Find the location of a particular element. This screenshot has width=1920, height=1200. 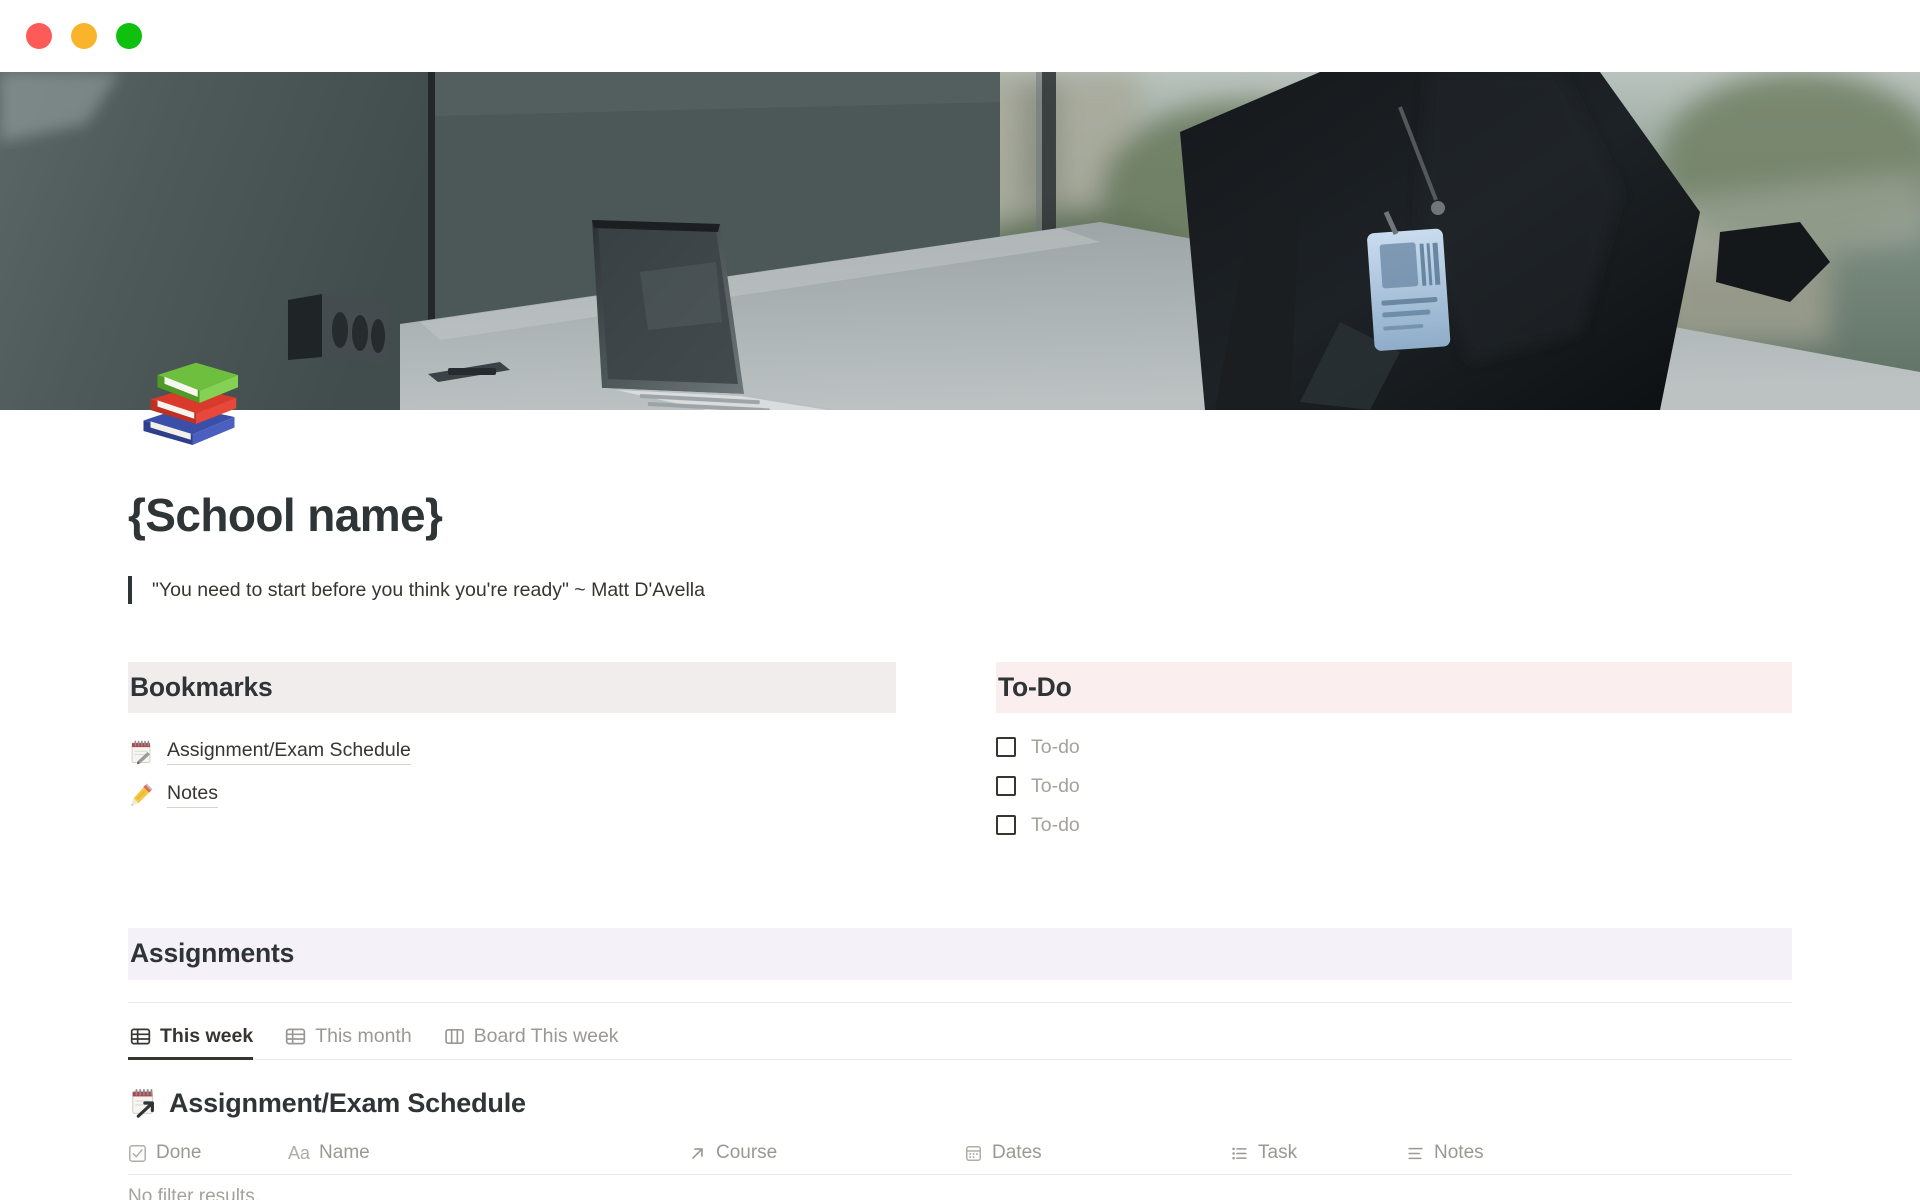

multiselect-list-icon is located at coordinates (1239, 1153).